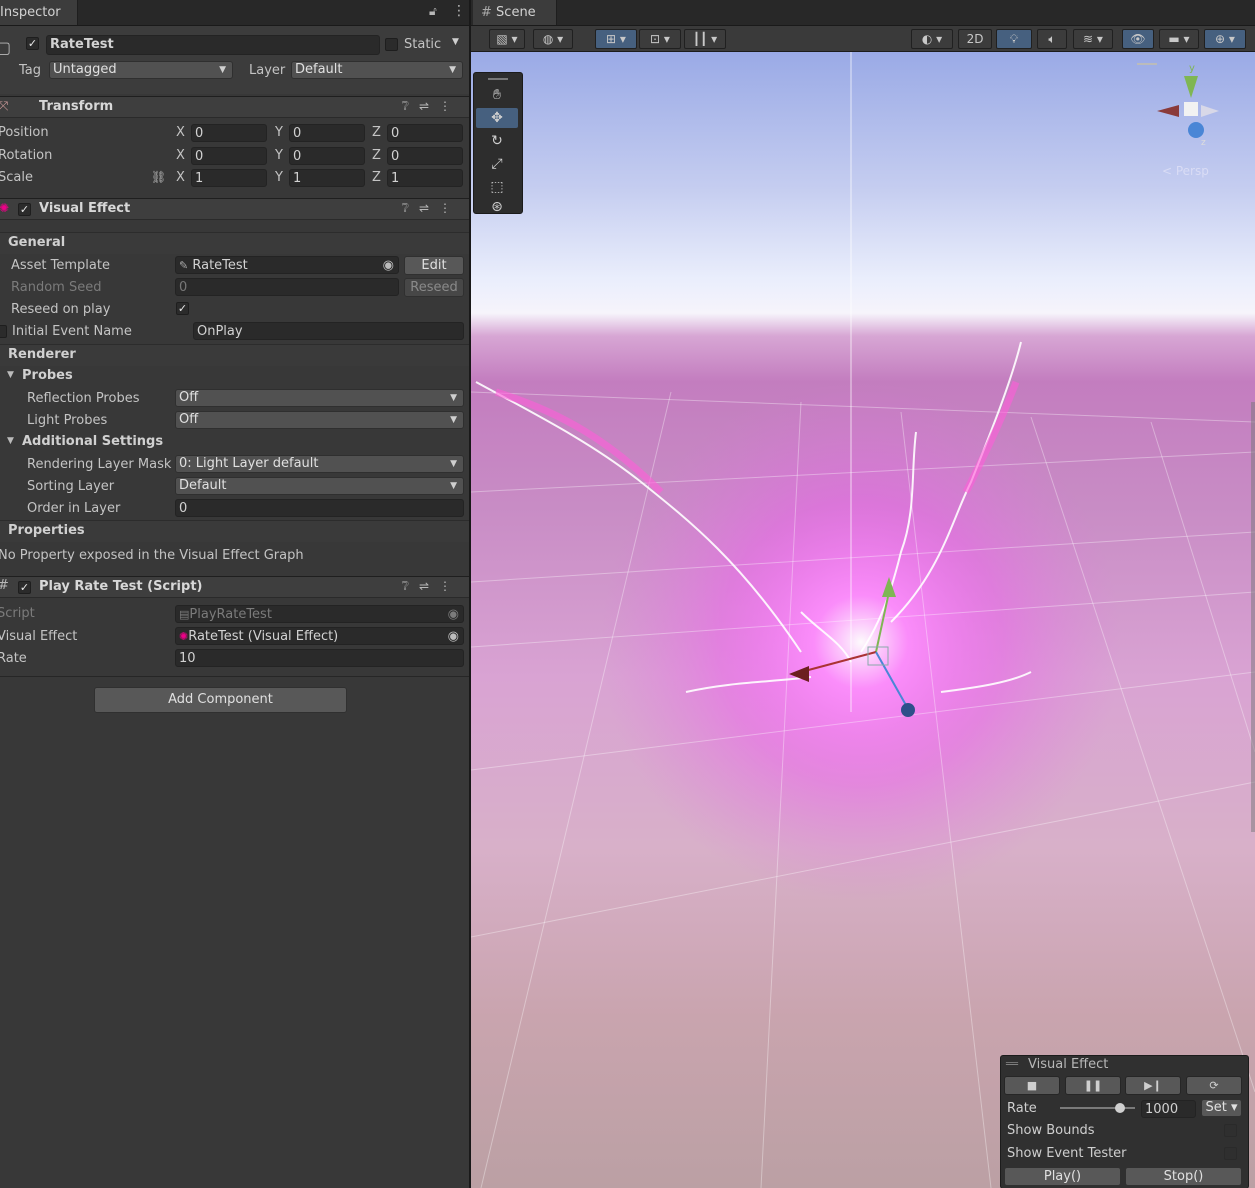 The image size is (1255, 1188). I want to click on initial-event-checkbox, so click(3, 331).